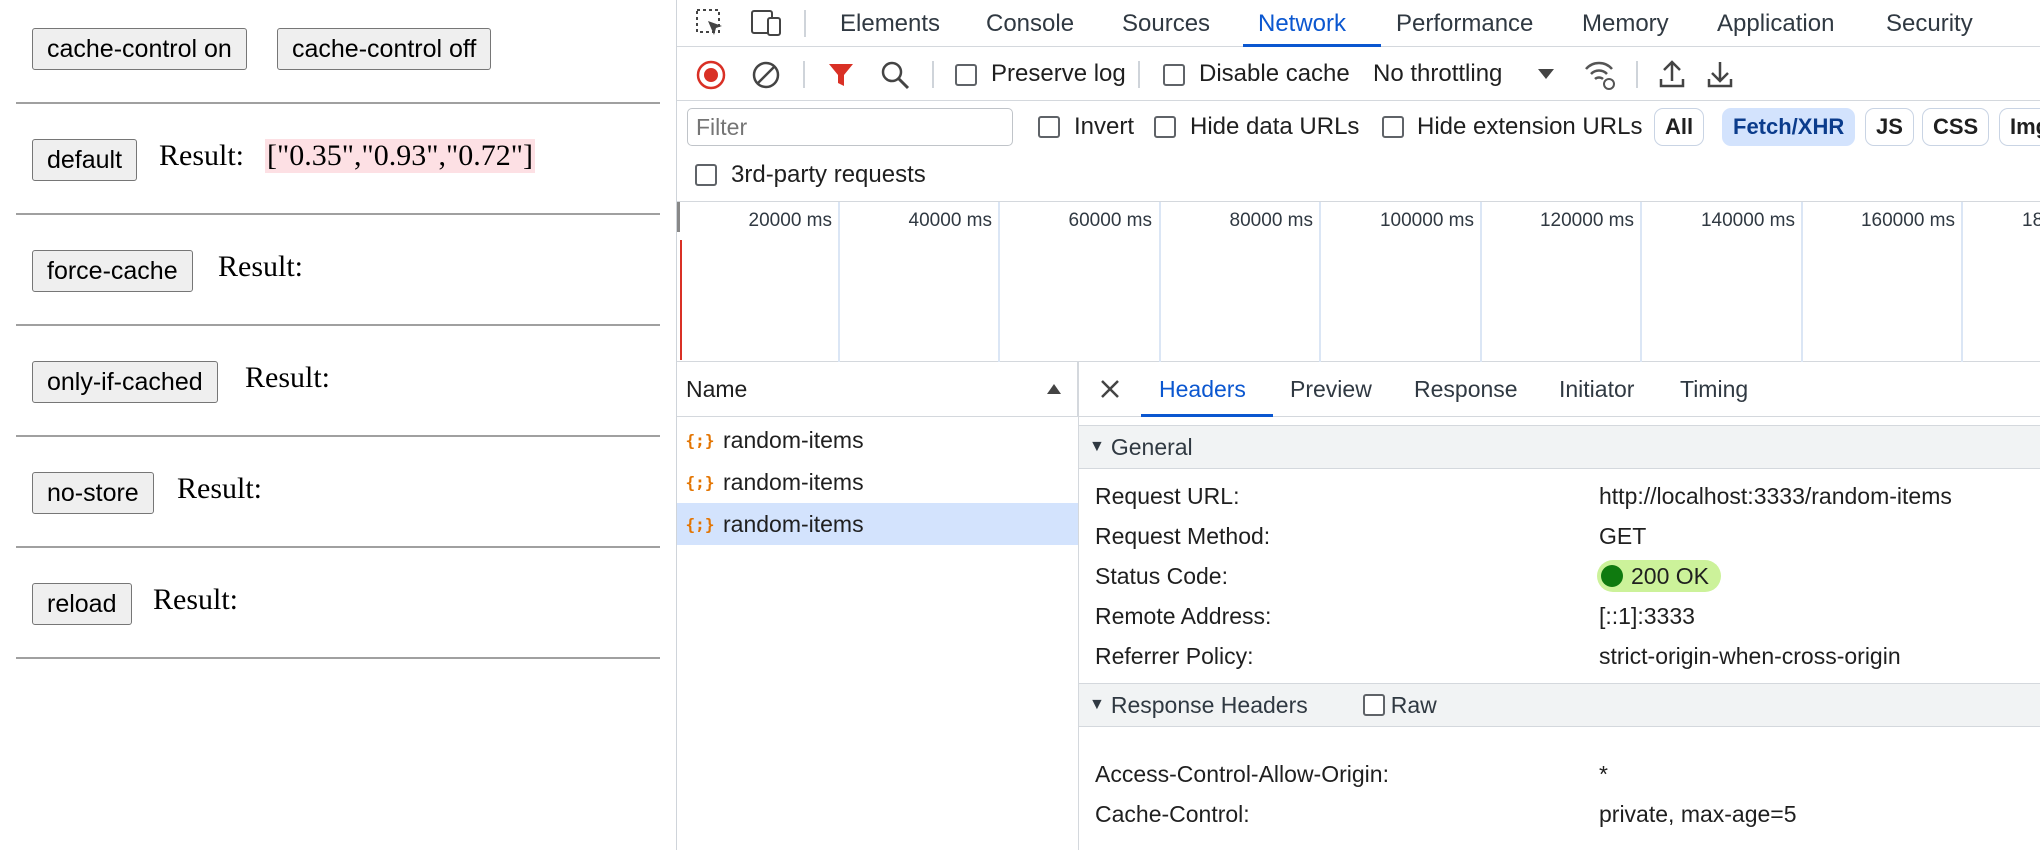 This screenshot has height=850, width=2040. I want to click on tick-label: 40000 ms, so click(950, 220).